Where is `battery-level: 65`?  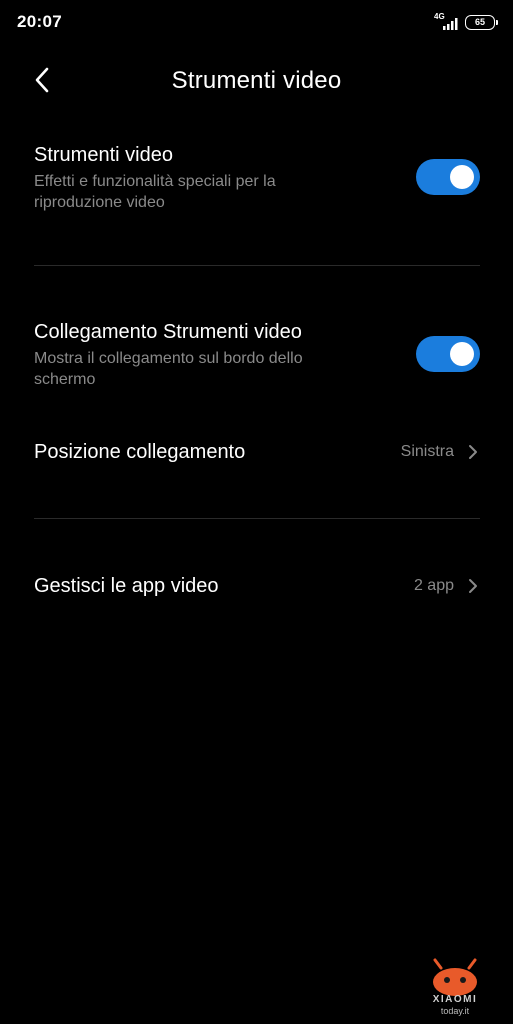 battery-level: 65 is located at coordinates (479, 21).